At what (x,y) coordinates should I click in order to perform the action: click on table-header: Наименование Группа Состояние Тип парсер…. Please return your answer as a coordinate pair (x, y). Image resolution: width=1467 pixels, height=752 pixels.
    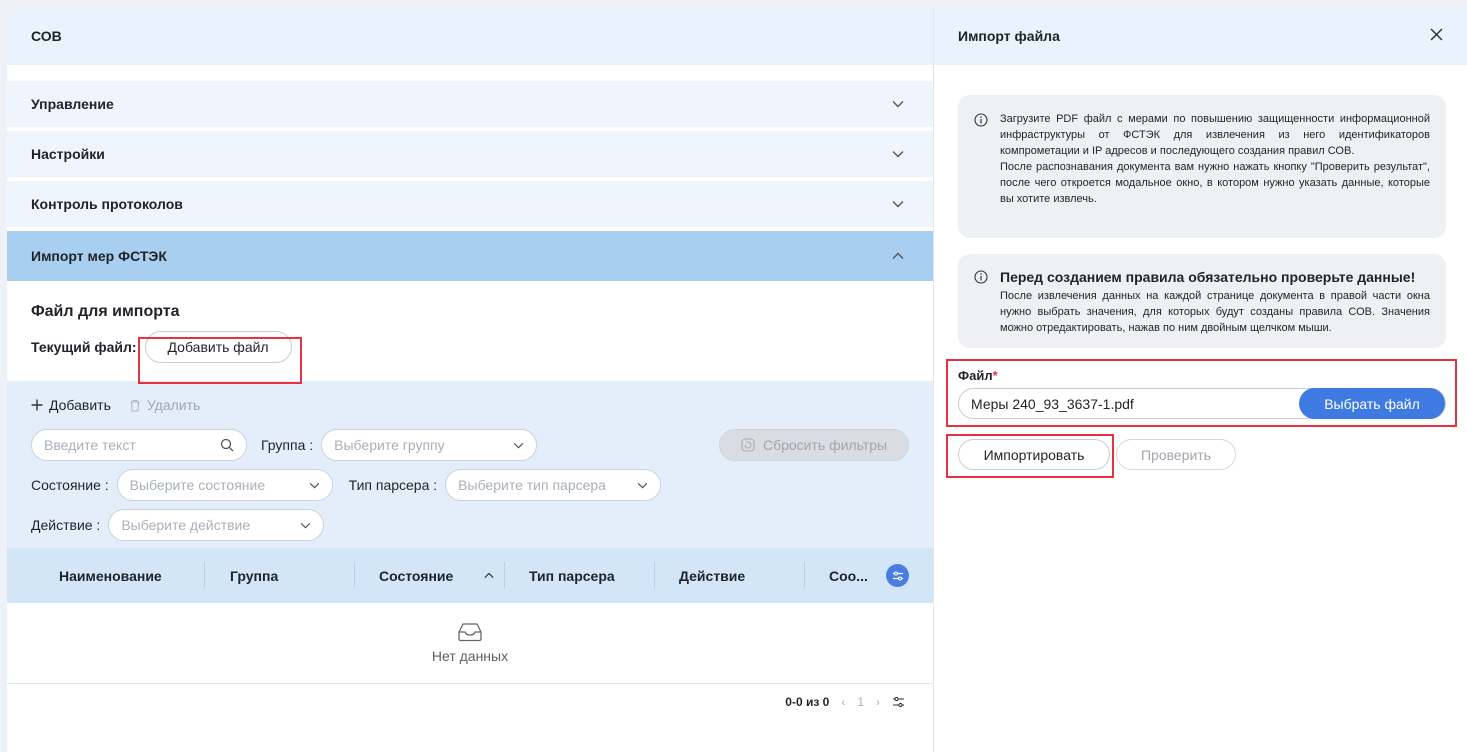
    Looking at the image, I should click on (470, 575).